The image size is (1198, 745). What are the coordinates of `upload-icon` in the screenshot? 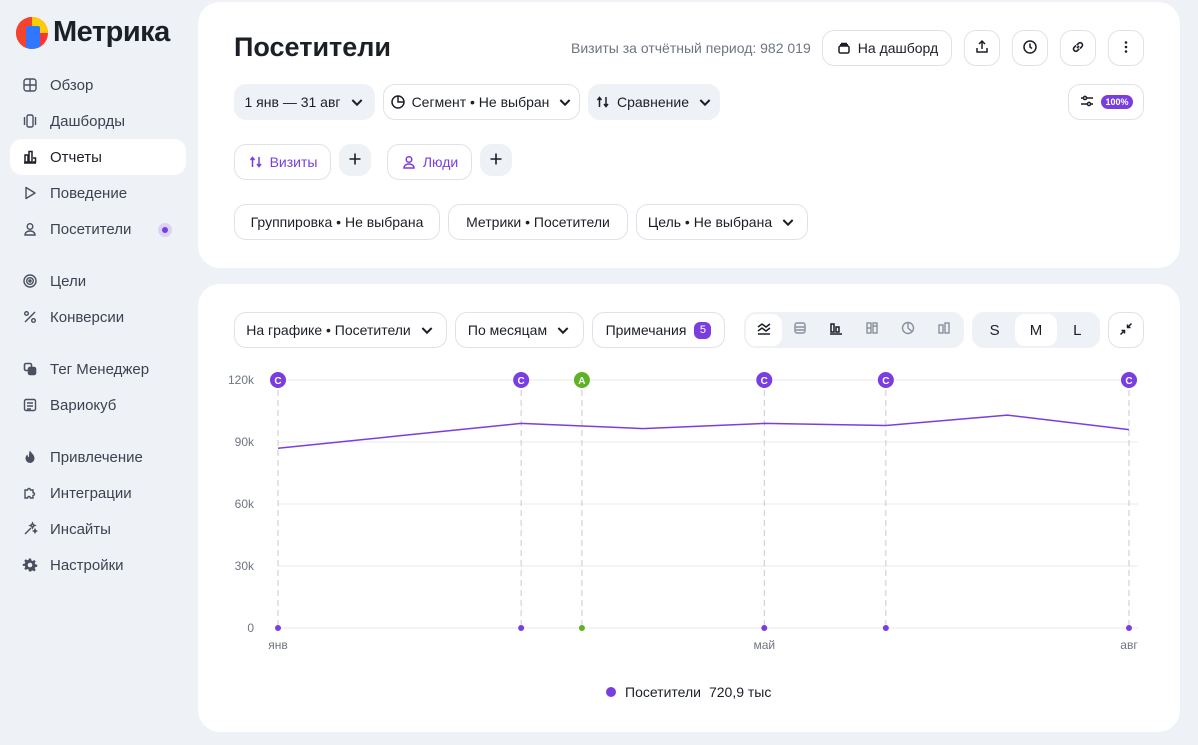 It's located at (982, 48).